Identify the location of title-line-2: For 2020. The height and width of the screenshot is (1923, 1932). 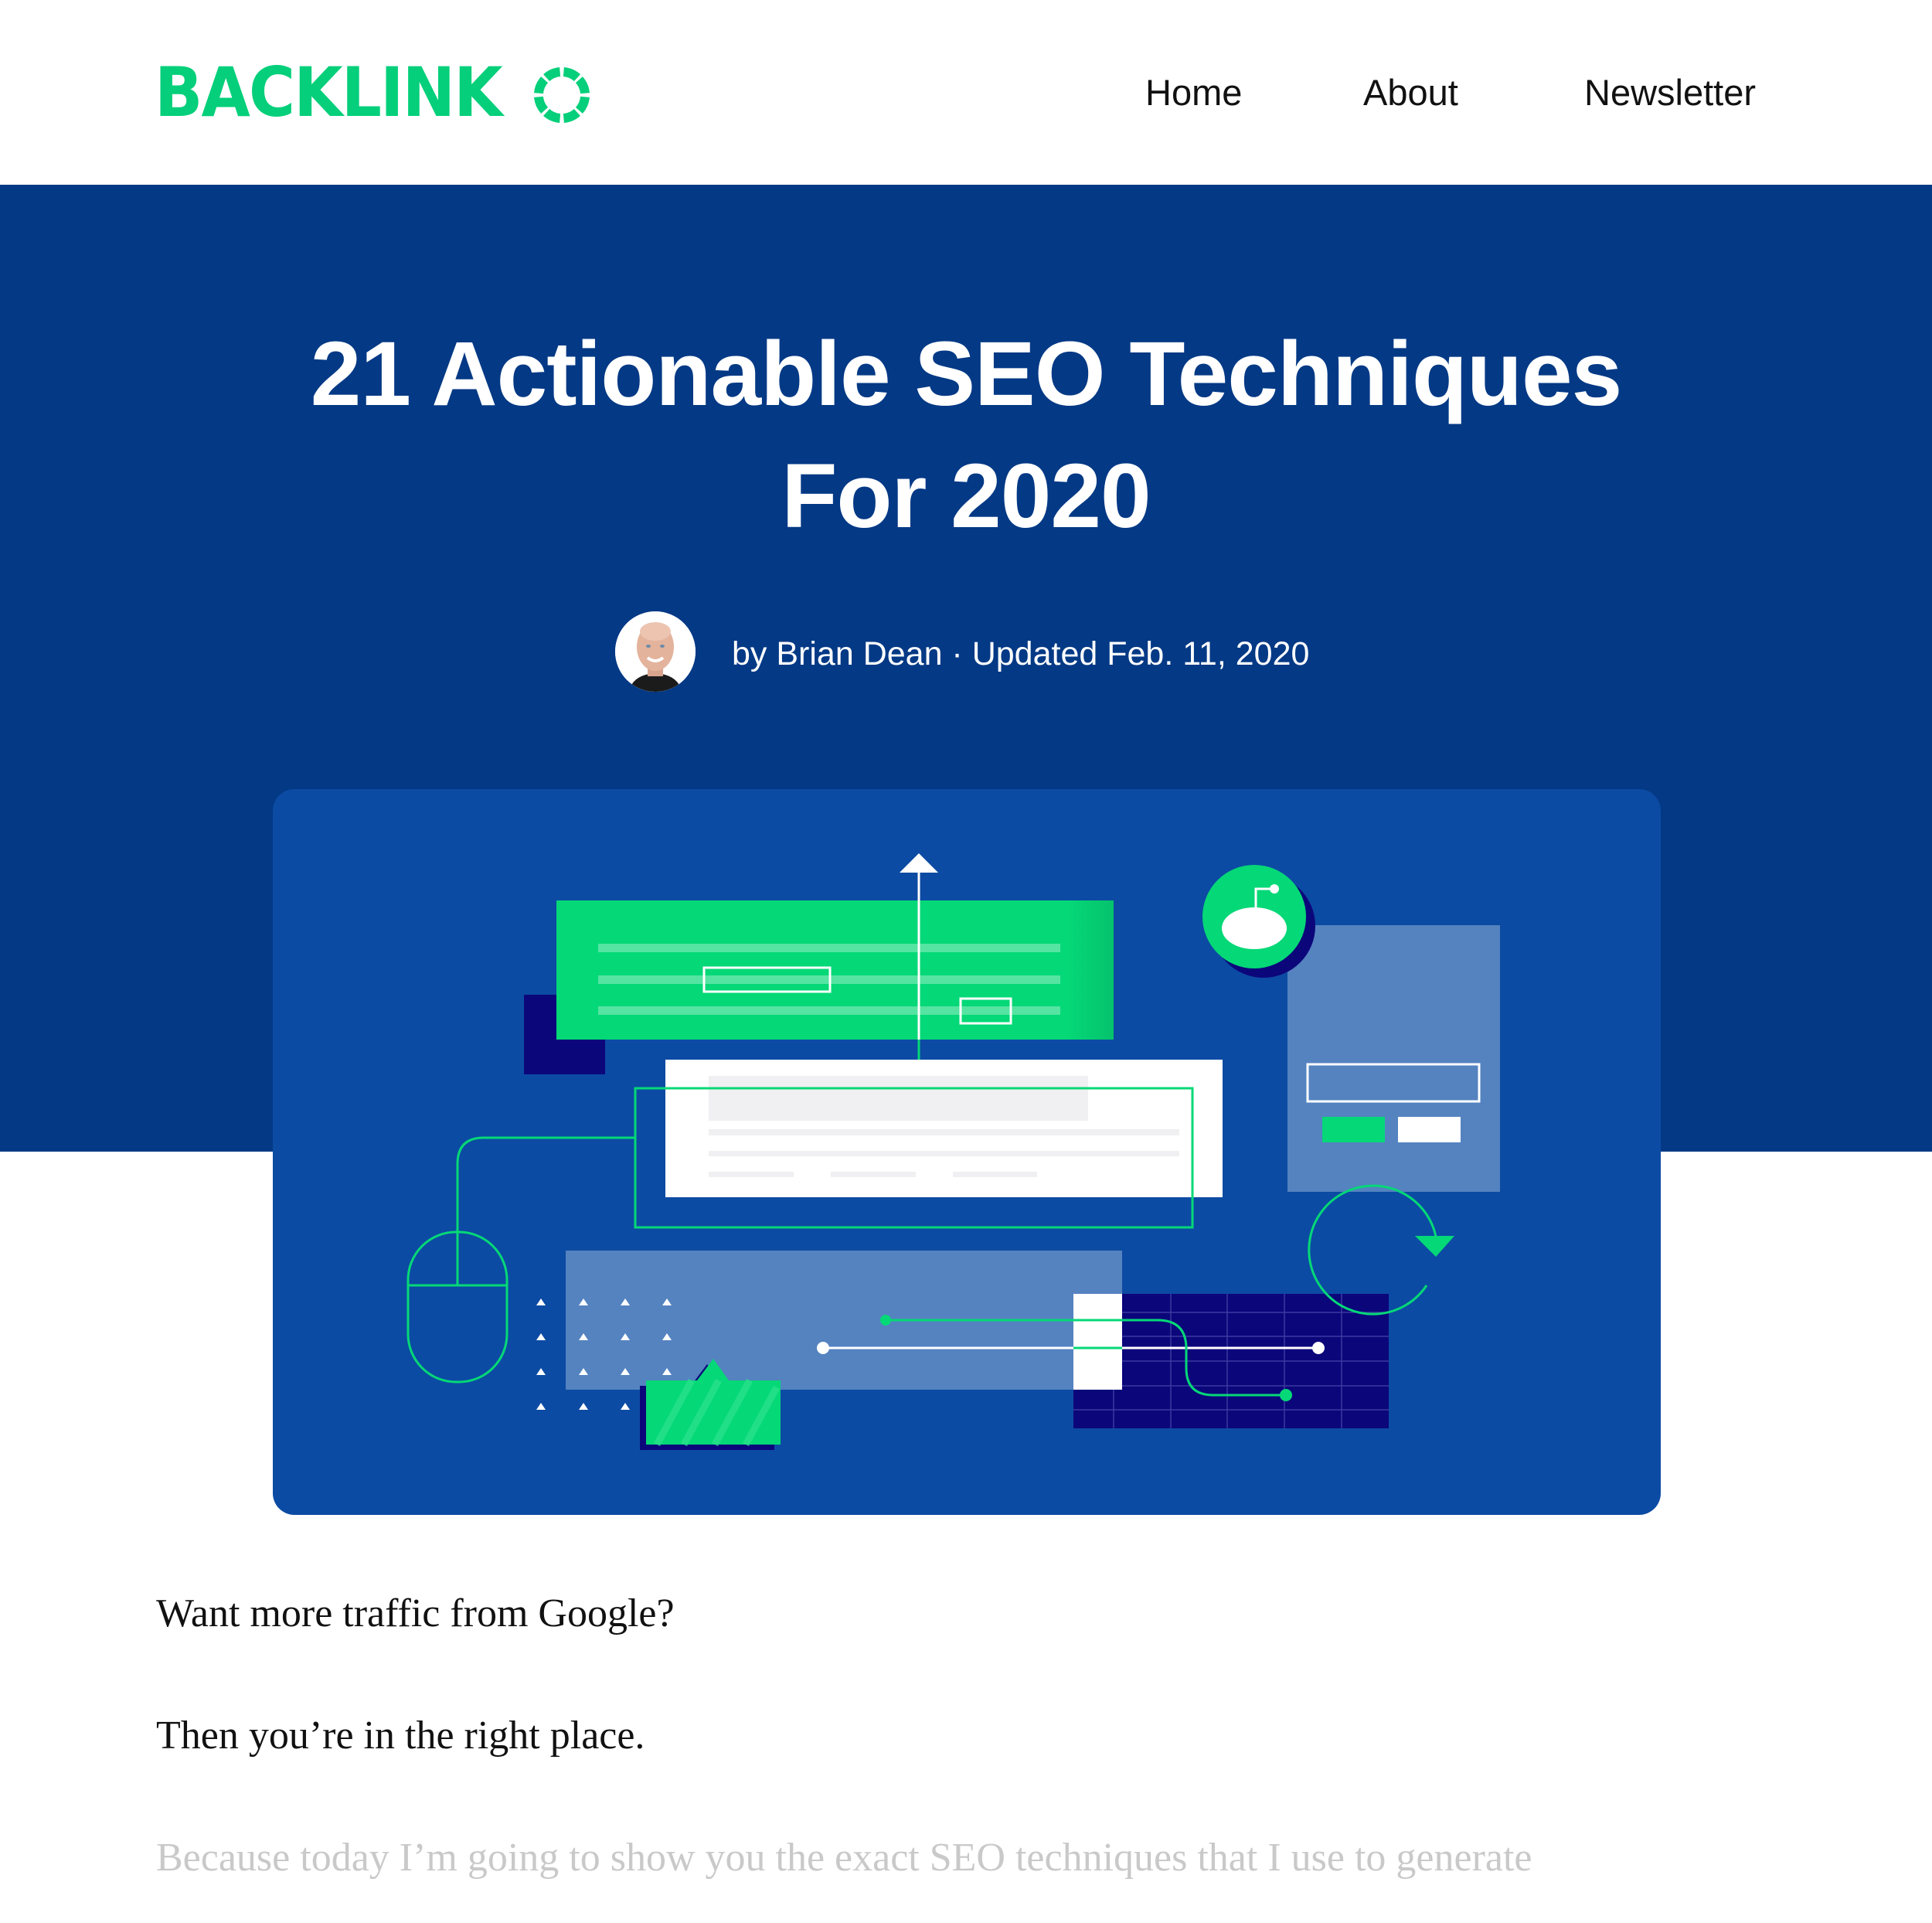
(966, 496).